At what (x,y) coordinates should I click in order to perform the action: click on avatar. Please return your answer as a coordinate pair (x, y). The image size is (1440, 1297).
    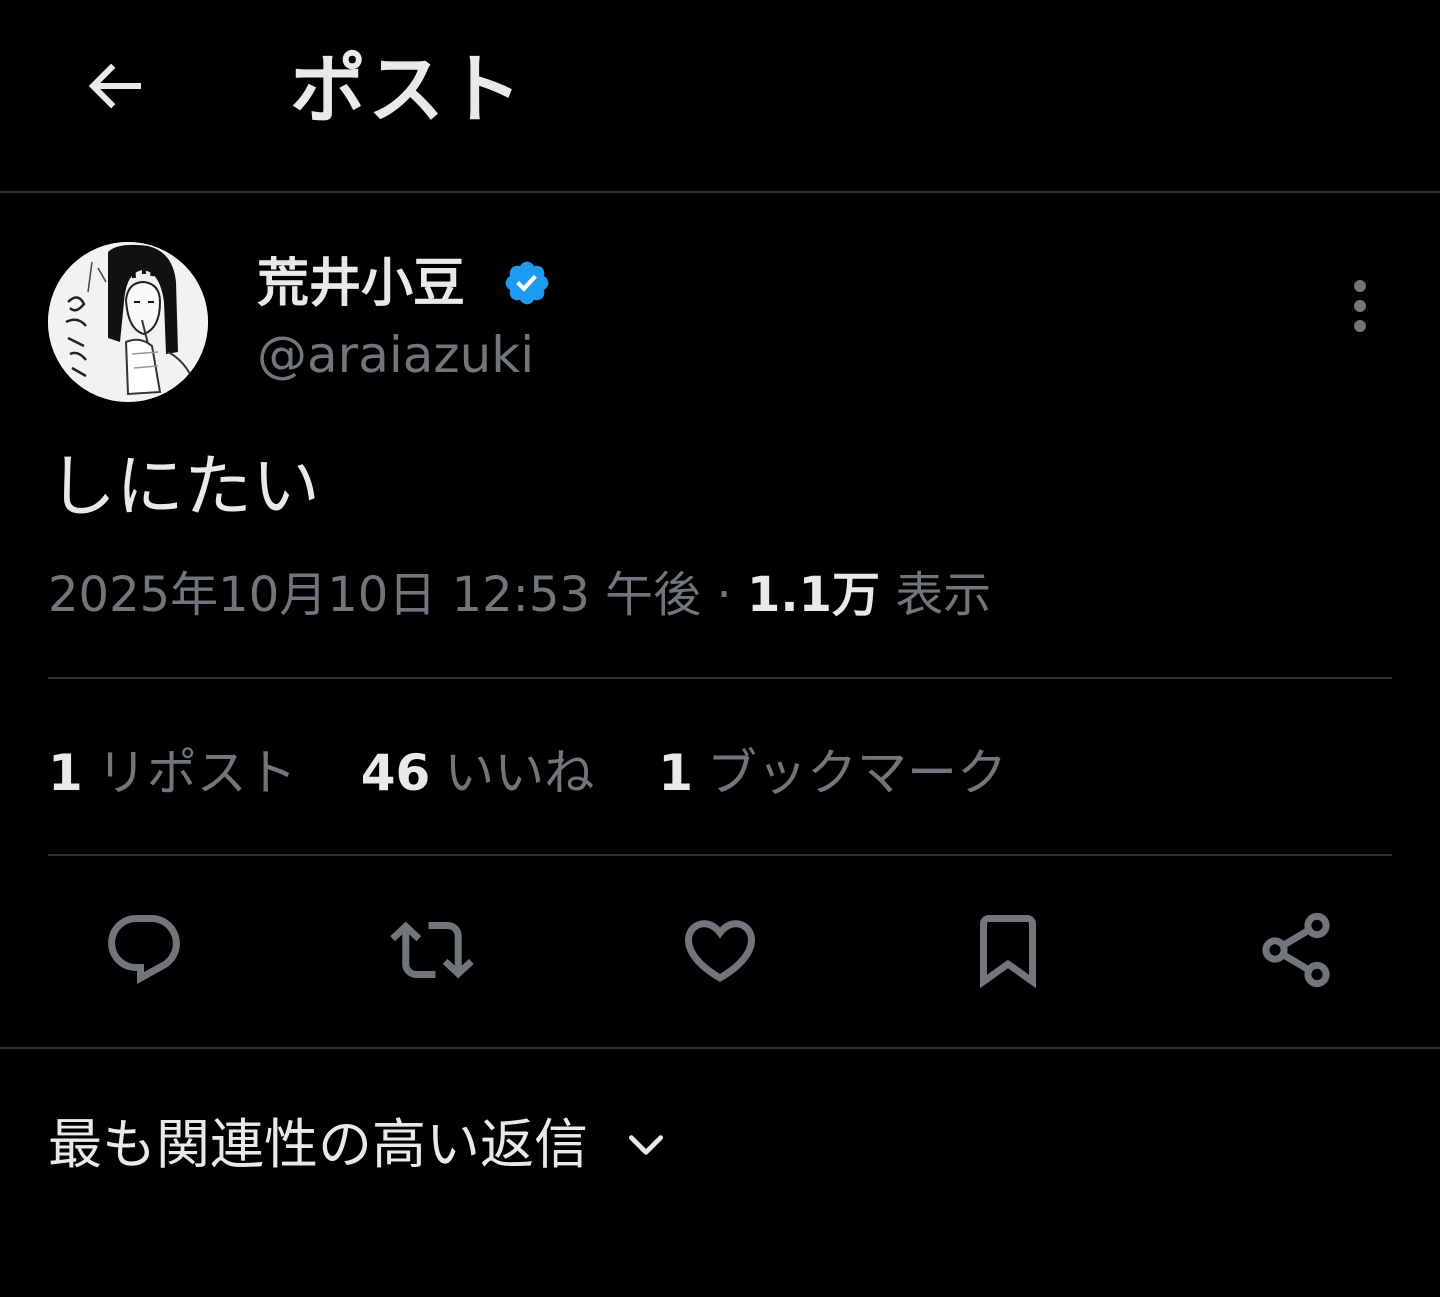
    Looking at the image, I should click on (128, 322).